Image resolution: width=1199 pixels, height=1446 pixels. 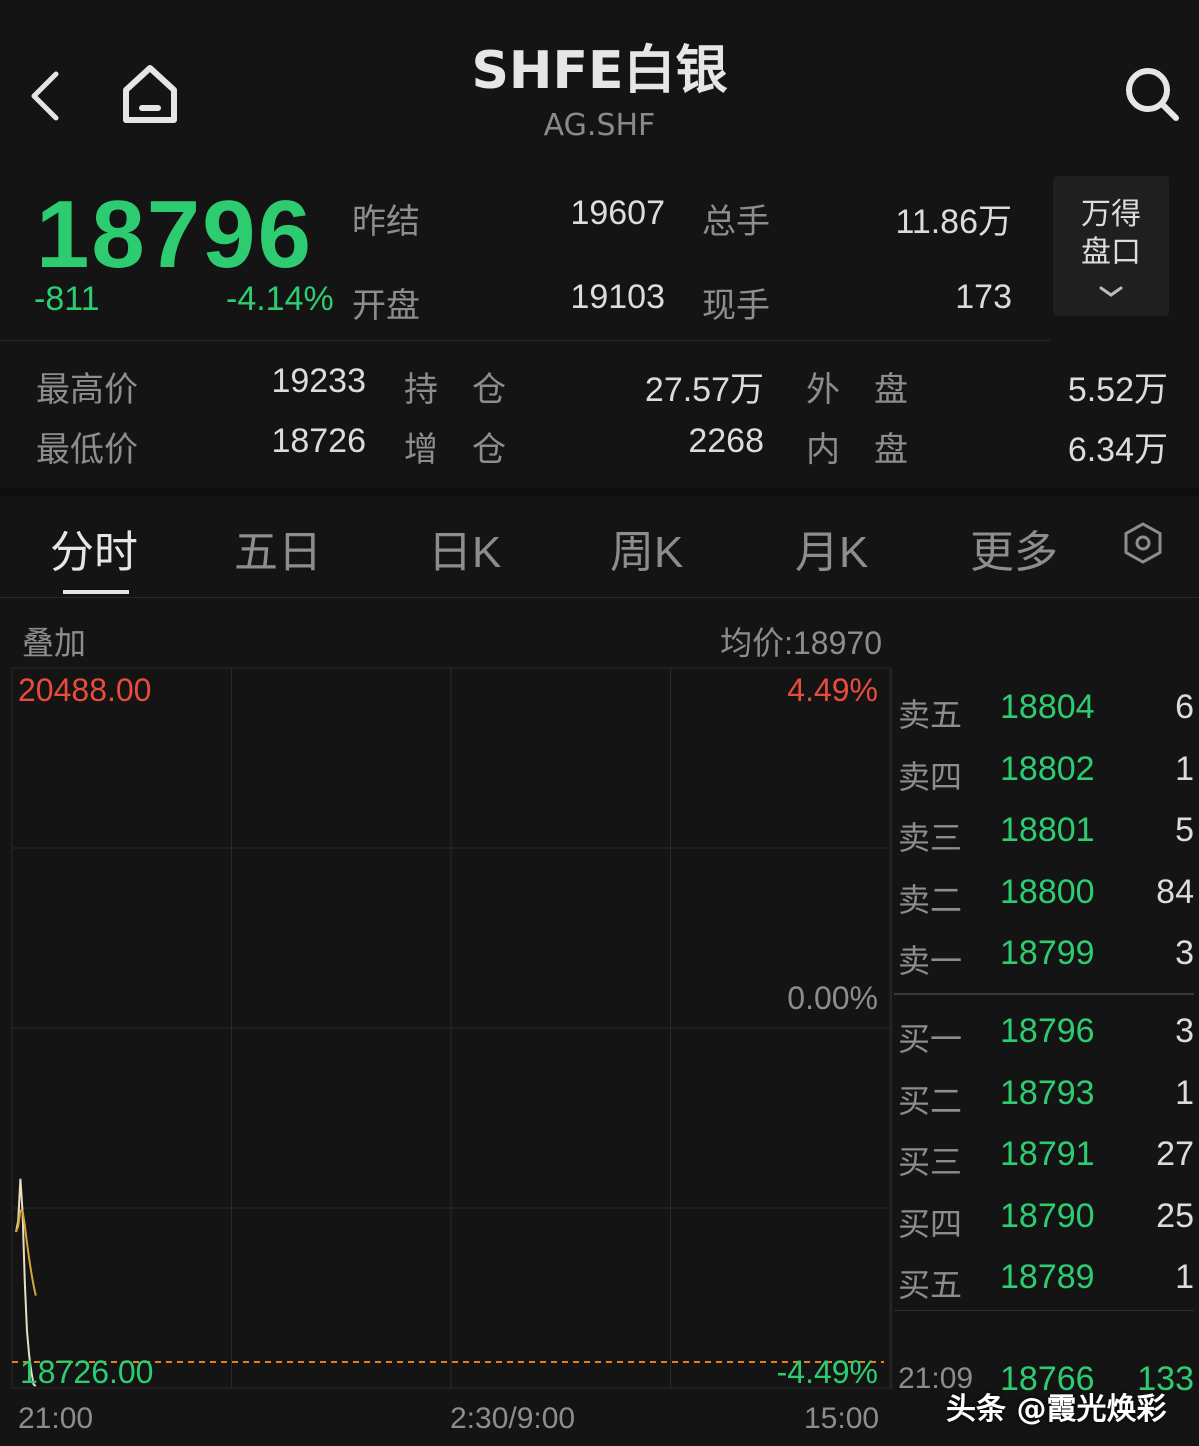 I want to click on outer-volume-label: 外 盘, so click(x=857, y=390).